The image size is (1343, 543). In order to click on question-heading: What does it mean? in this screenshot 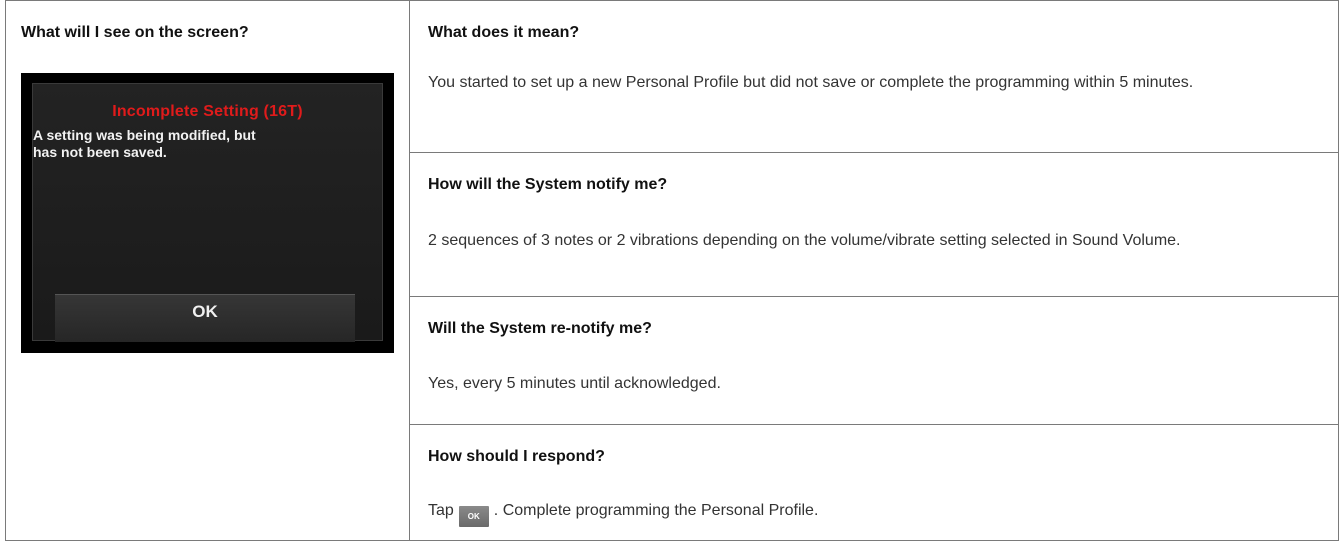, I will do `click(504, 32)`.